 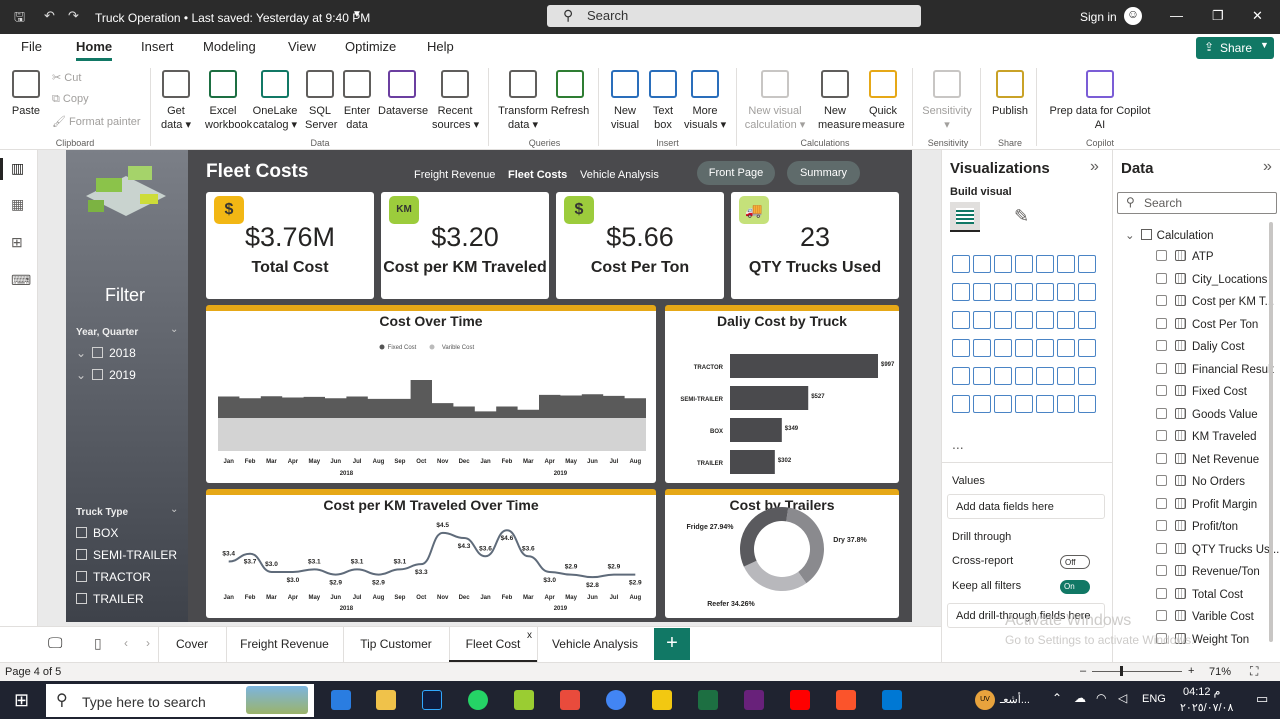 I want to click on r-visual-visual-icon, so click(x=982, y=376).